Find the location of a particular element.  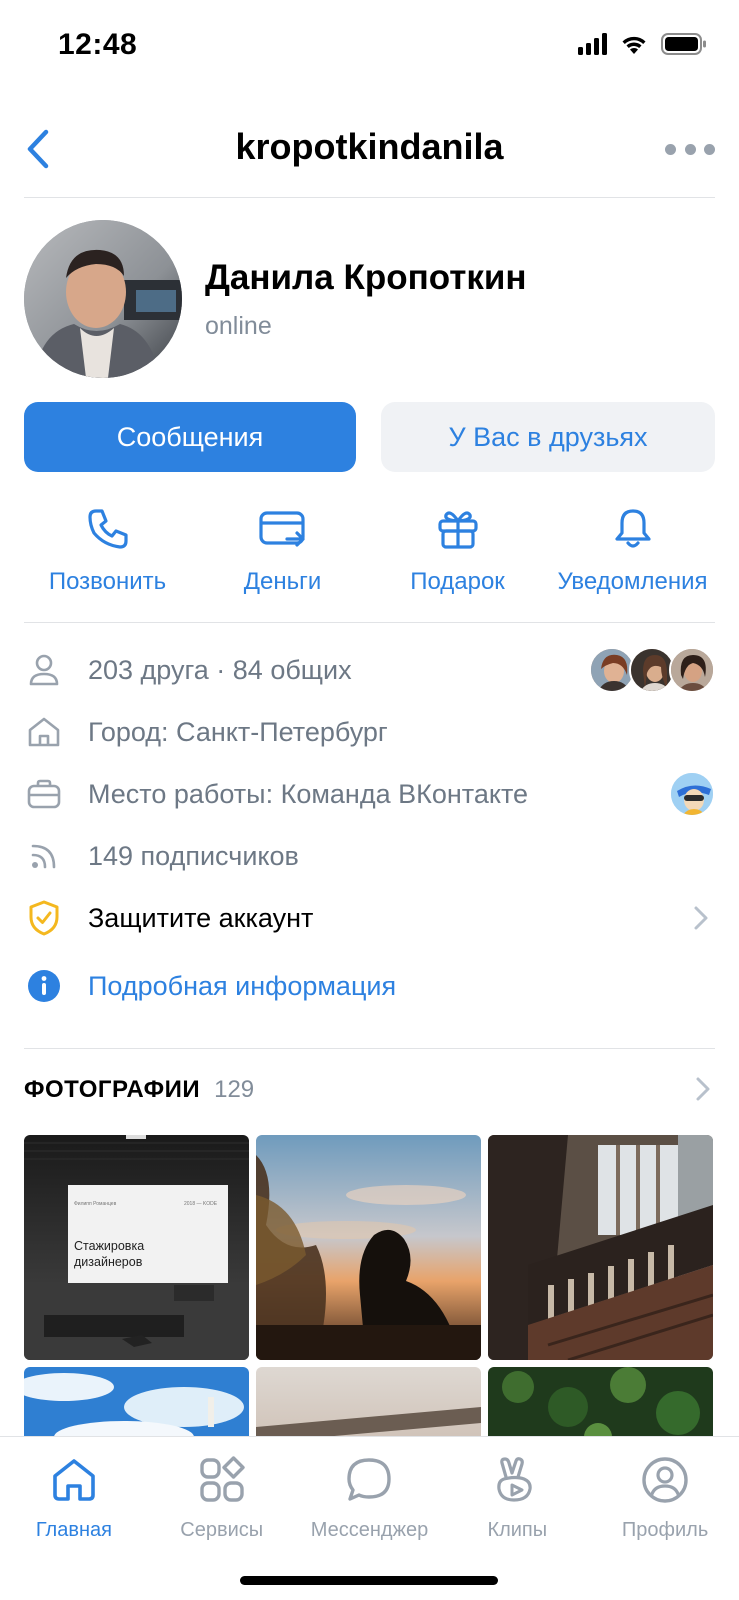

money-action: Деньги is located at coordinates (282, 548).